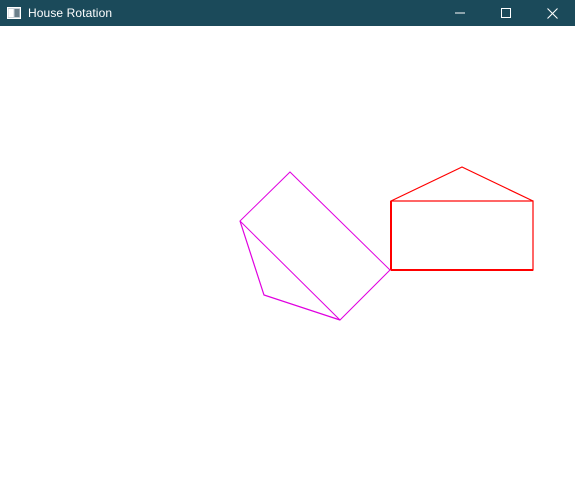  What do you see at coordinates (14, 13) in the screenshot?
I see `app-icon` at bounding box center [14, 13].